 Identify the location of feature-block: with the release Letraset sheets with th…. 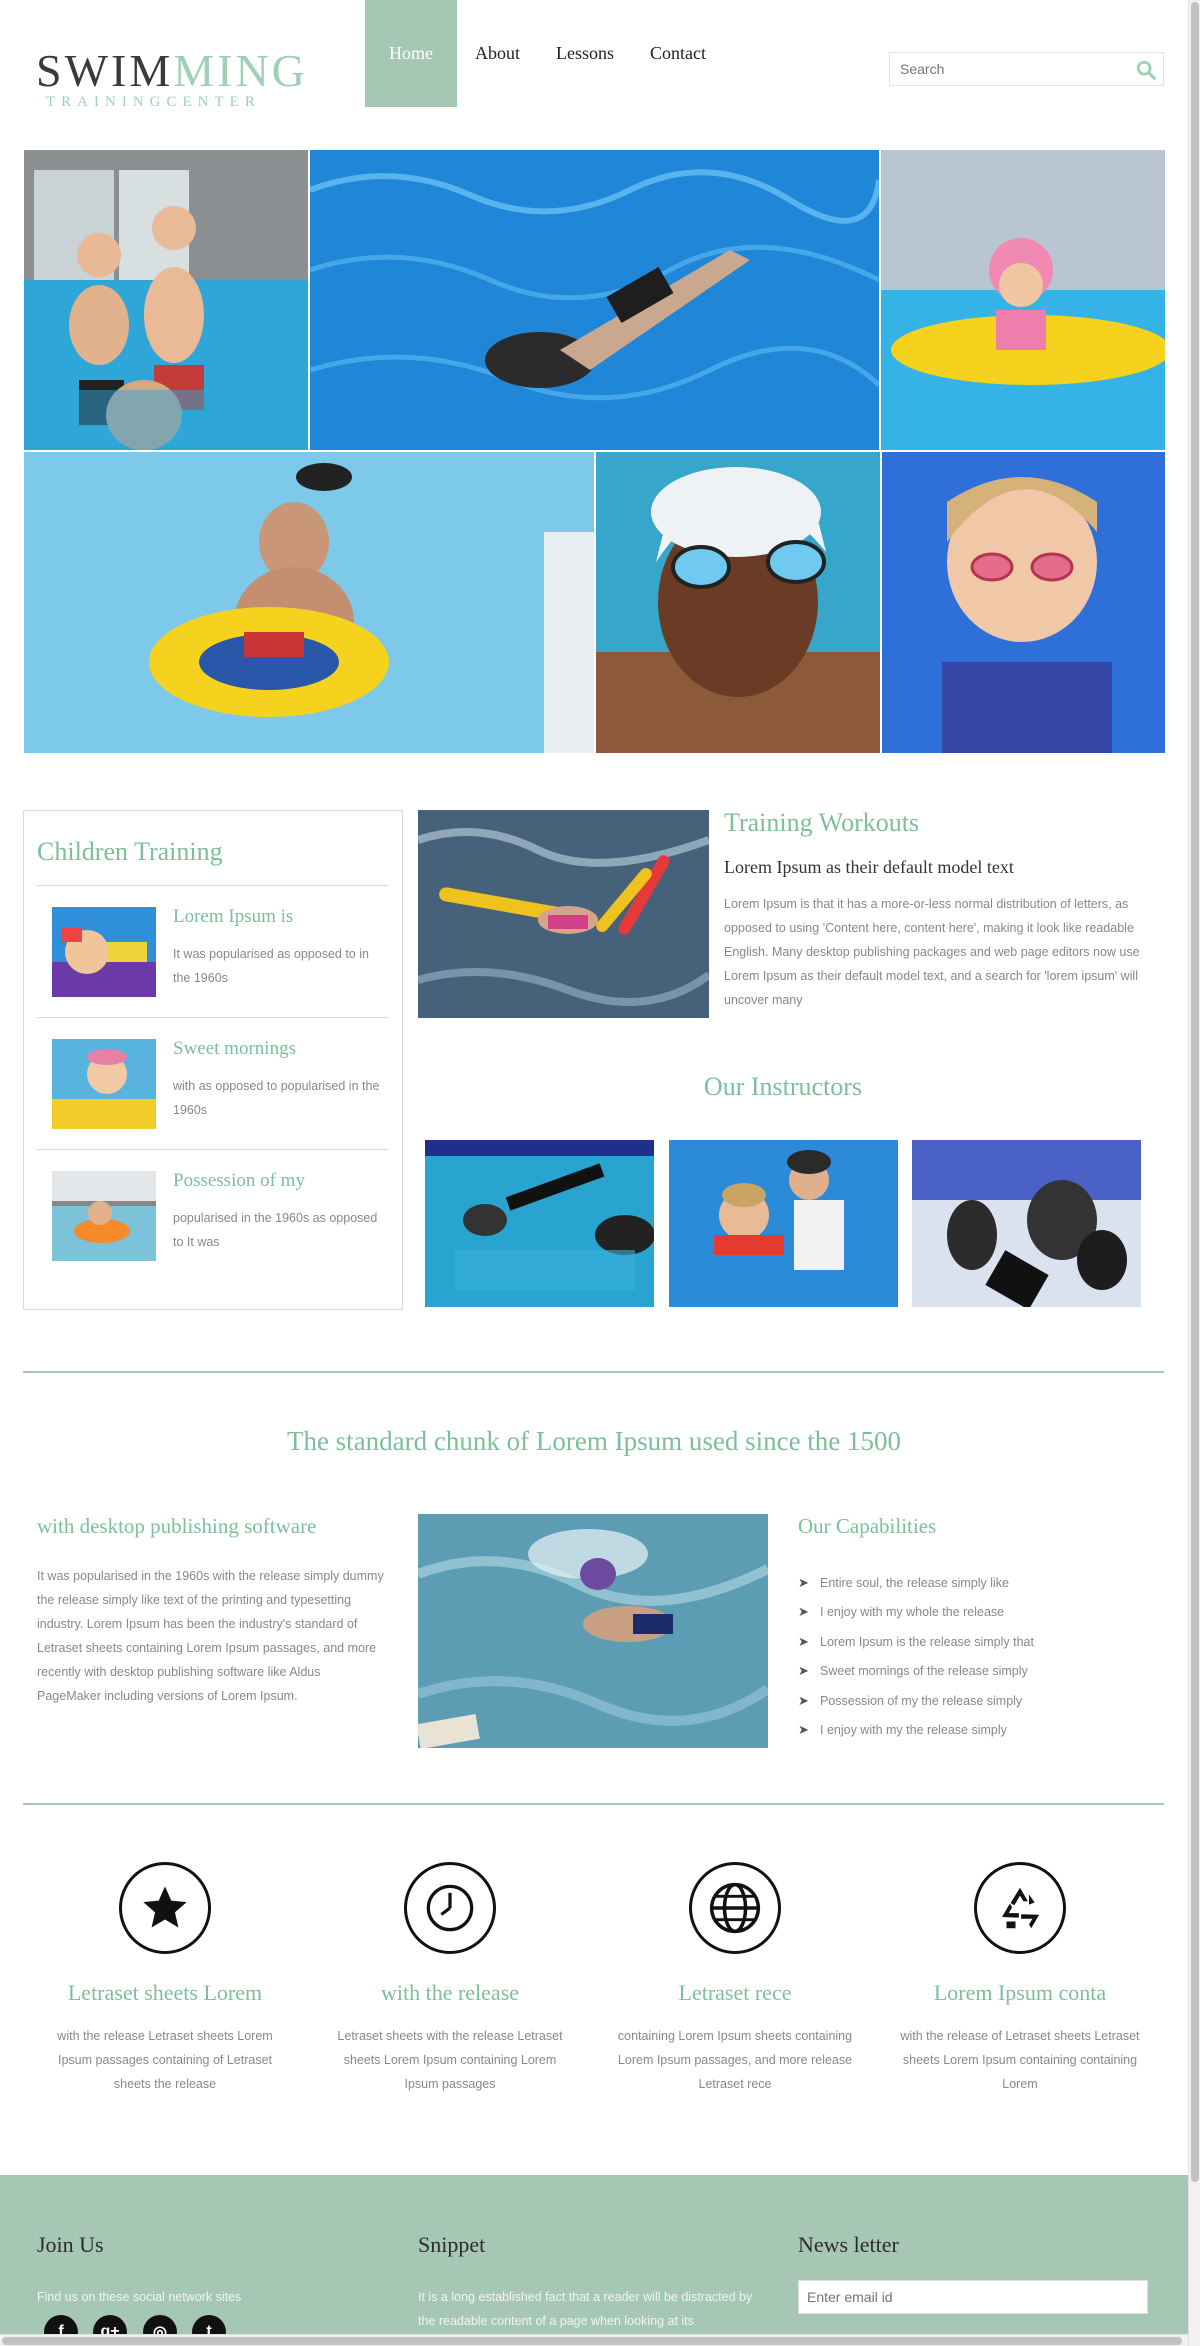
(450, 1979).